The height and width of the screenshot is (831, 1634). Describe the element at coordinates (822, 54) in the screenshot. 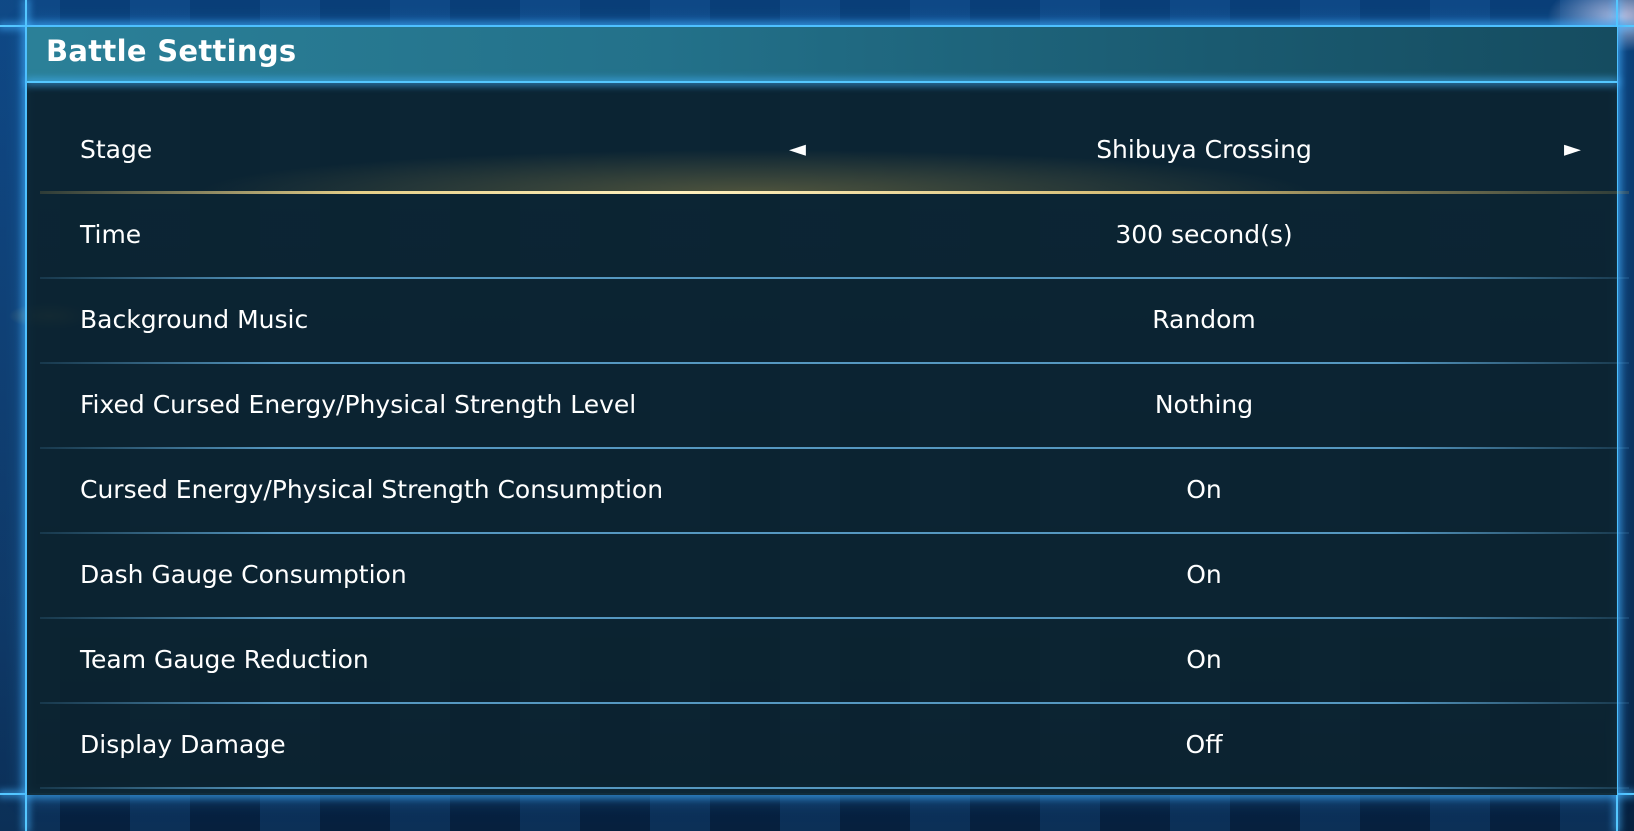

I see `panel-header: Battle Settings` at that location.